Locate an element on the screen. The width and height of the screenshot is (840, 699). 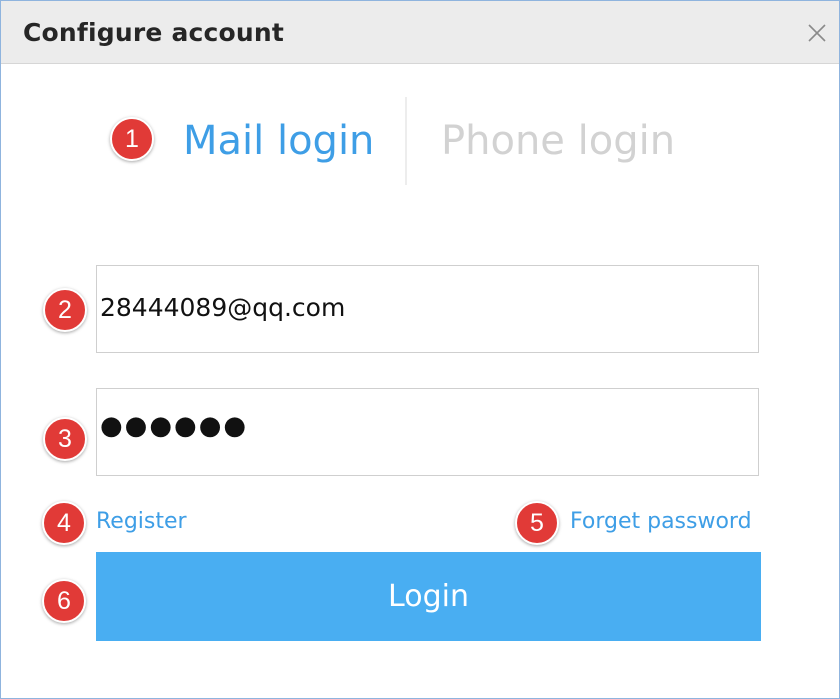
password-field: ●●●●●● is located at coordinates (427, 432).